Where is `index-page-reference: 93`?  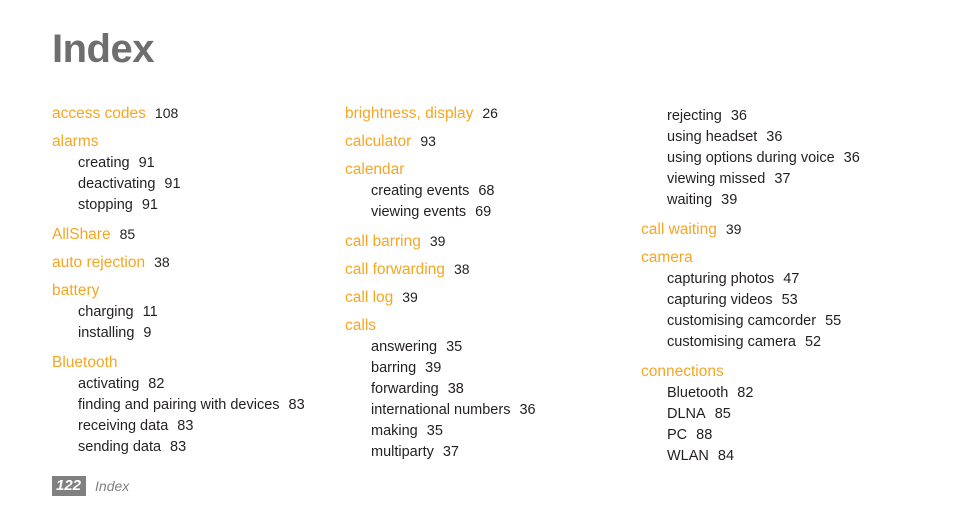 index-page-reference: 93 is located at coordinates (428, 141).